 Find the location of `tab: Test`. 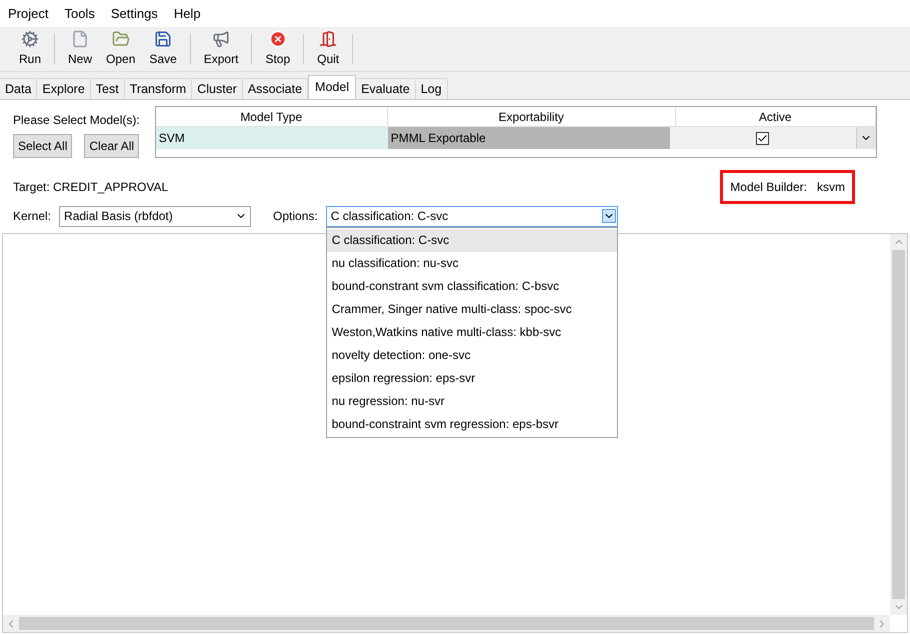

tab: Test is located at coordinates (107, 88).